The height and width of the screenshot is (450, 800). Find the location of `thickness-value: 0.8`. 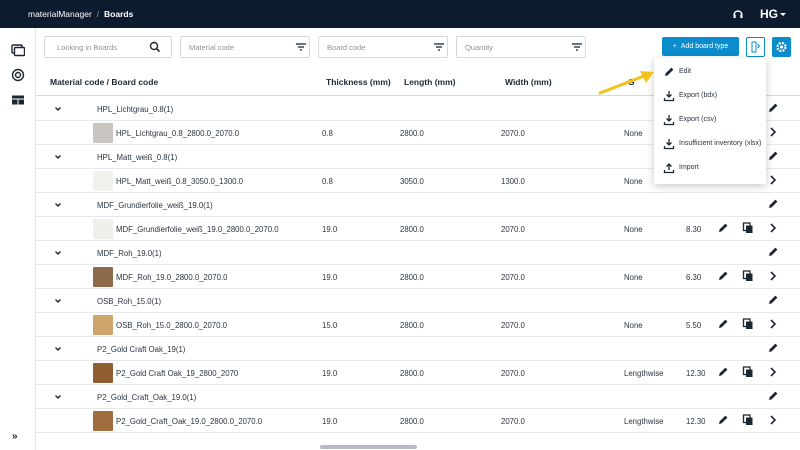

thickness-value: 0.8 is located at coordinates (327, 133).